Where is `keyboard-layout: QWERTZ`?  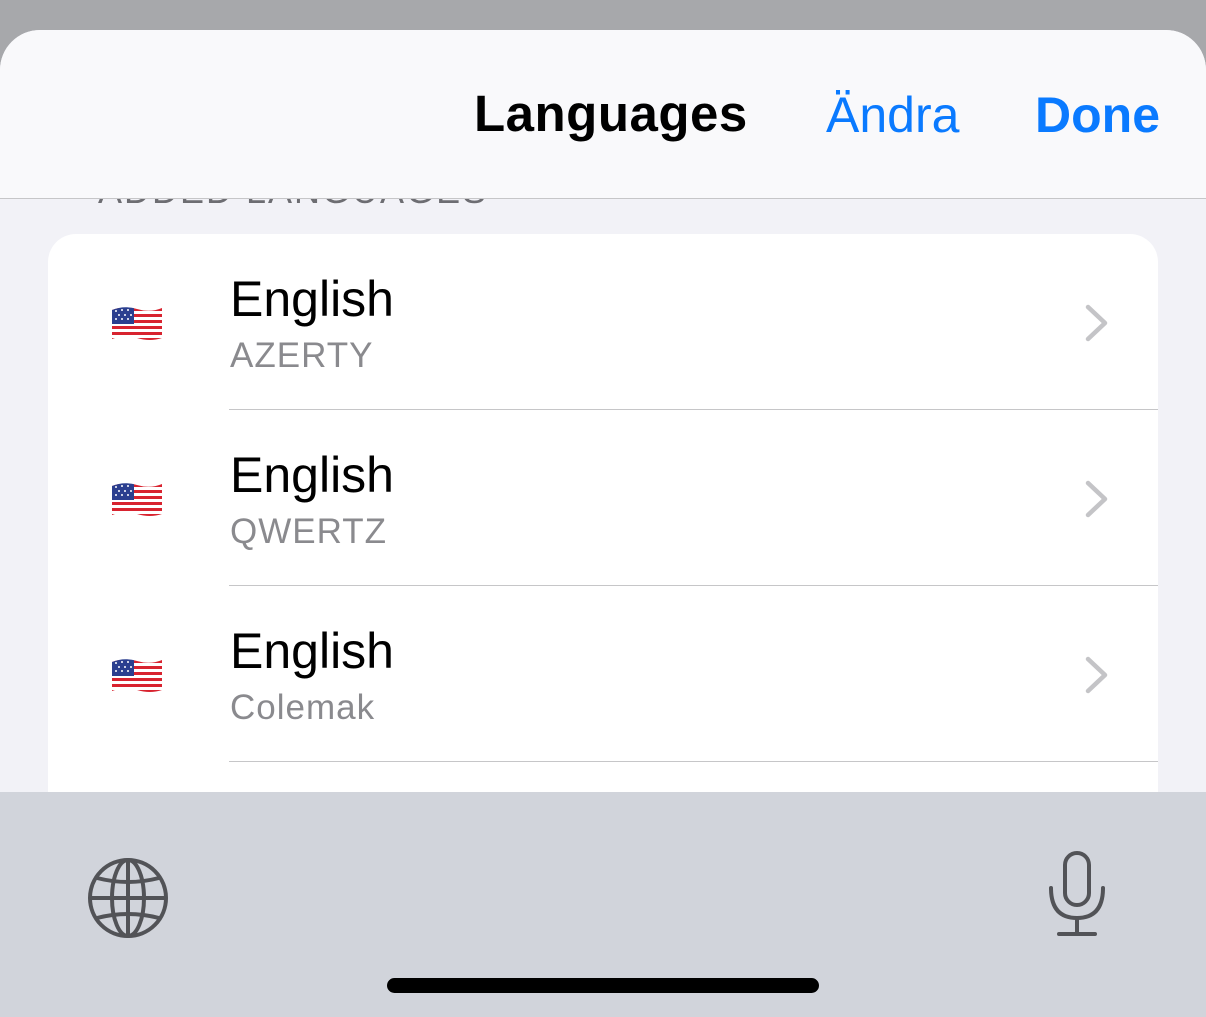
keyboard-layout: QWERTZ is located at coordinates (309, 531).